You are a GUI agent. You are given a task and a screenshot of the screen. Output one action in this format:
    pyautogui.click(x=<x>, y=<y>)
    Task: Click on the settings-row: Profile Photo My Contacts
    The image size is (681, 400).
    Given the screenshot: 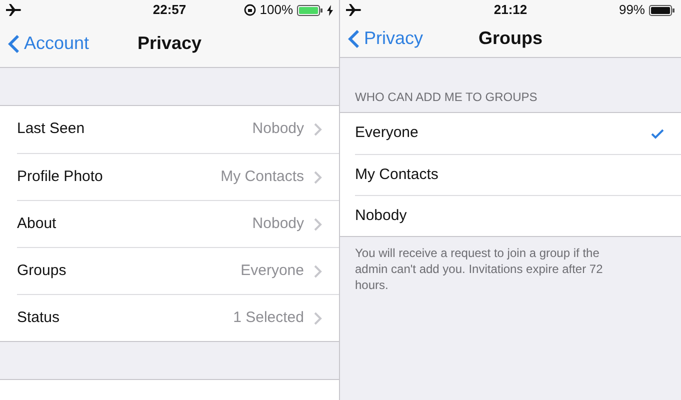 What is the action you would take?
    pyautogui.click(x=178, y=176)
    